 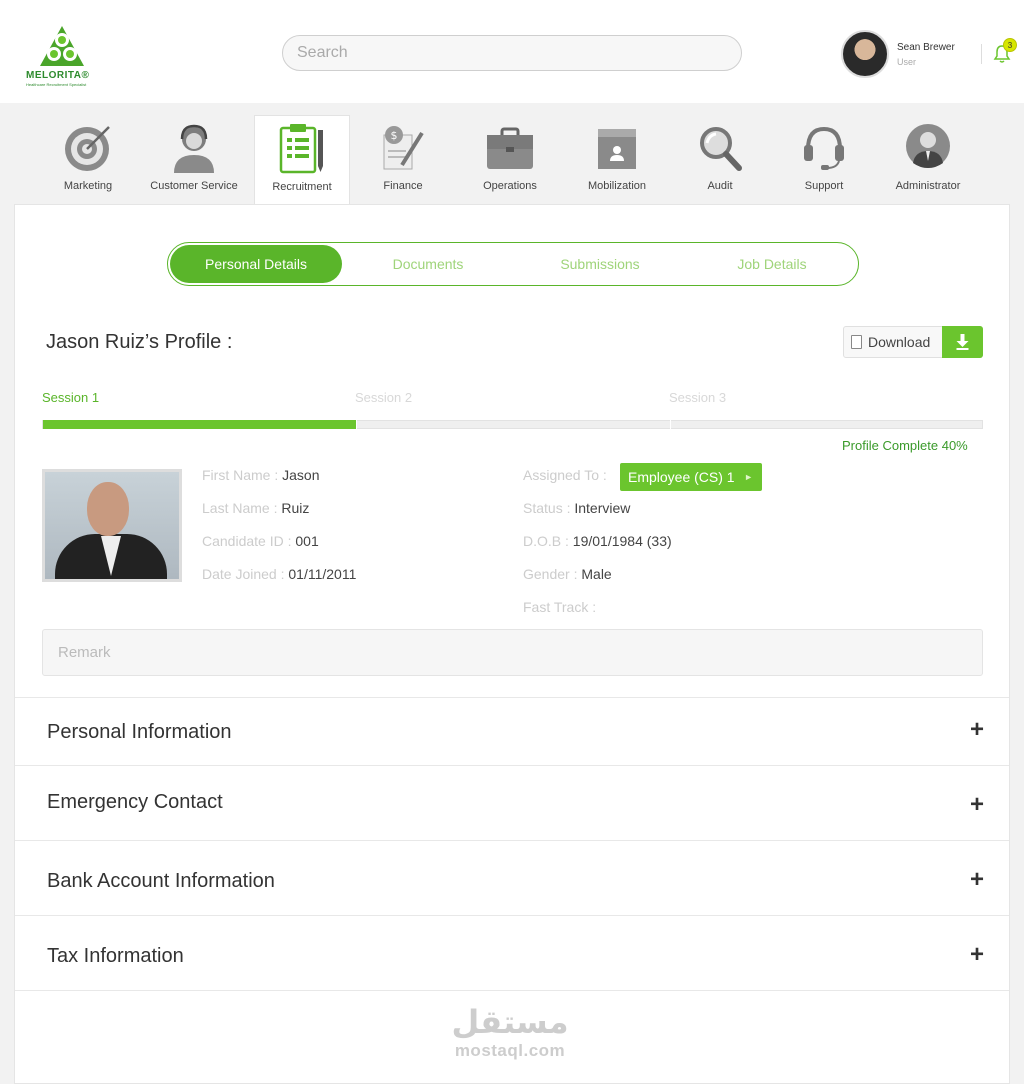 I want to click on tab-submissions: Submissions, so click(x=600, y=264).